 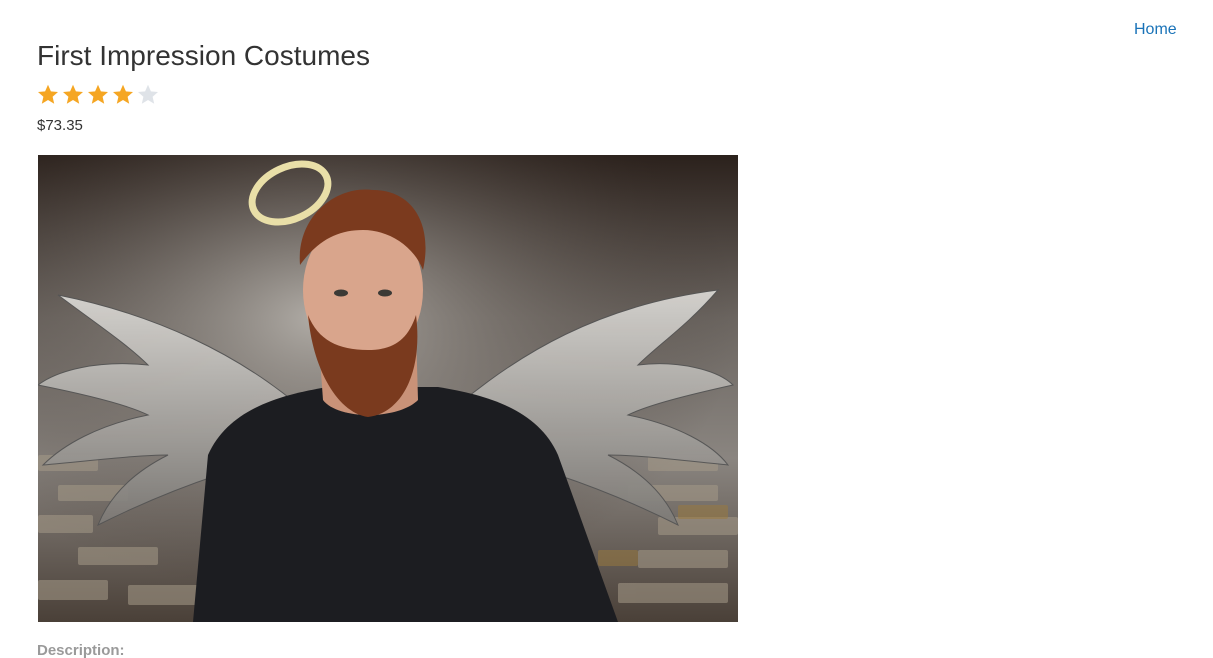 I want to click on star-rating, so click(x=98, y=94).